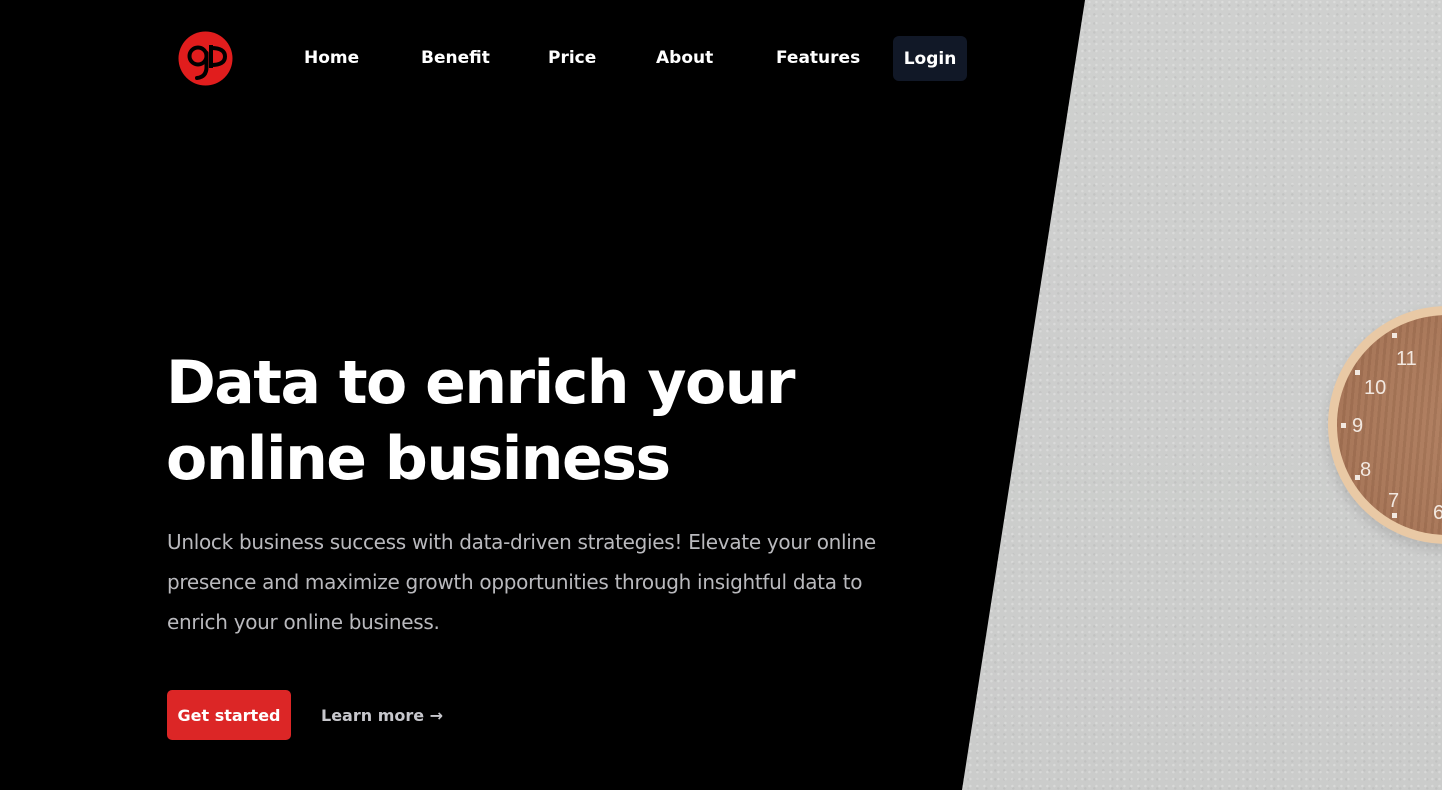 This screenshot has width=1442, height=790. Describe the element at coordinates (331, 58) in the screenshot. I see `nav-link-home: Home` at that location.